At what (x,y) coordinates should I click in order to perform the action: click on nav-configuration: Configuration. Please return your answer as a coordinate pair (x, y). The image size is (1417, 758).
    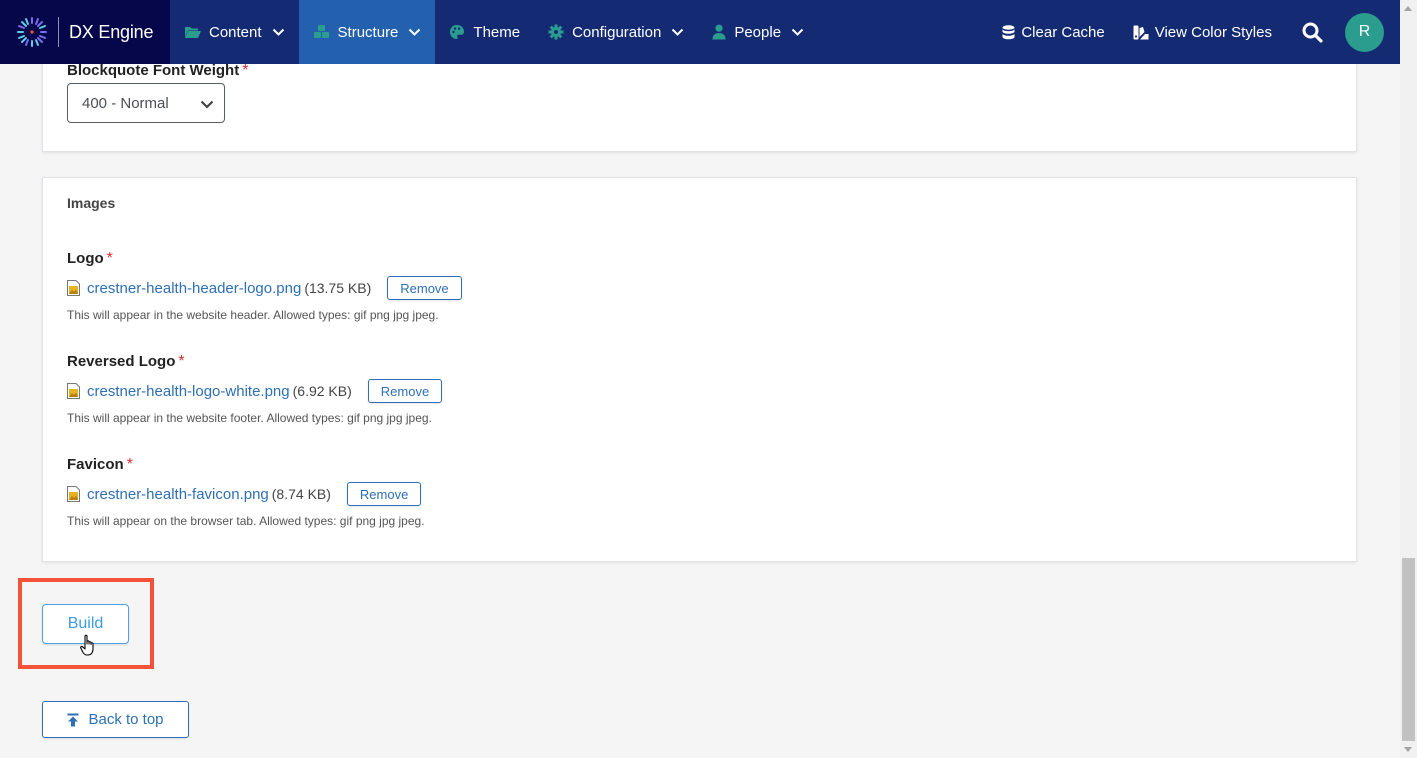
    Looking at the image, I should click on (616, 32).